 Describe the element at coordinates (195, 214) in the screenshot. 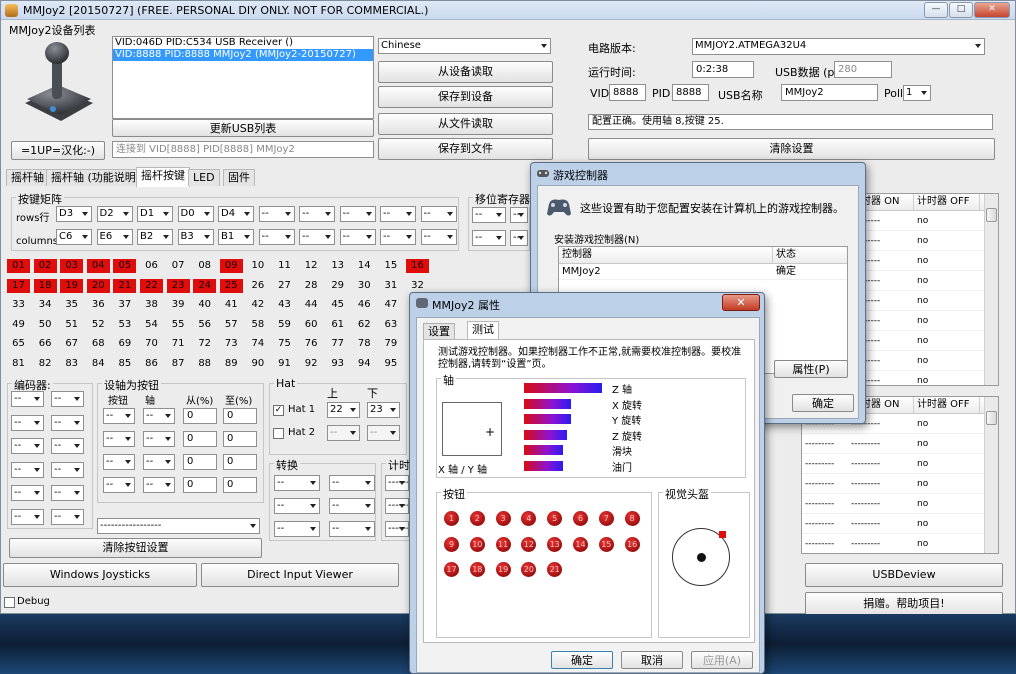

I see `matrix-row-select: D0` at that location.